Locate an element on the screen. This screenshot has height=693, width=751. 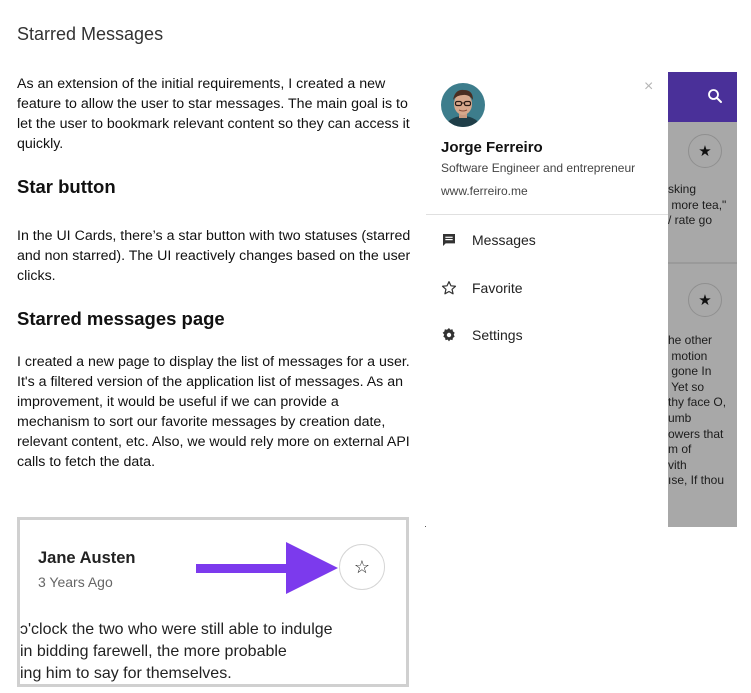
nav-item-favorite: Favorite is located at coordinates (551, 288).